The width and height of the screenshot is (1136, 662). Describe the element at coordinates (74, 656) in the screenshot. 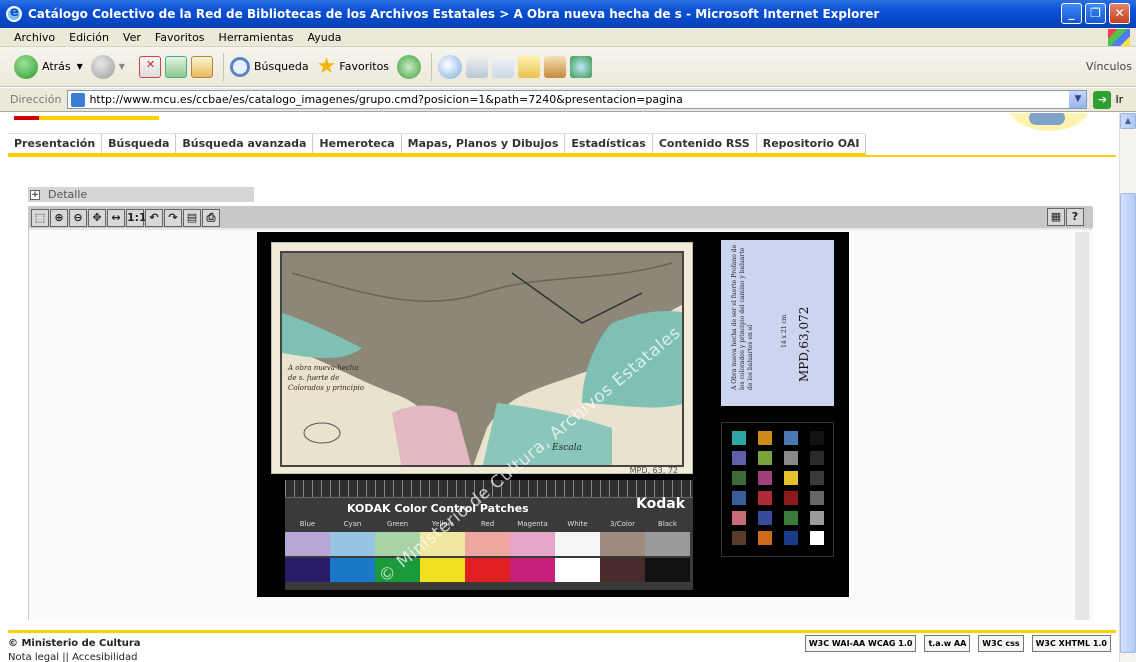

I see `footer-links: Nota legal || Accesibilidad` at that location.